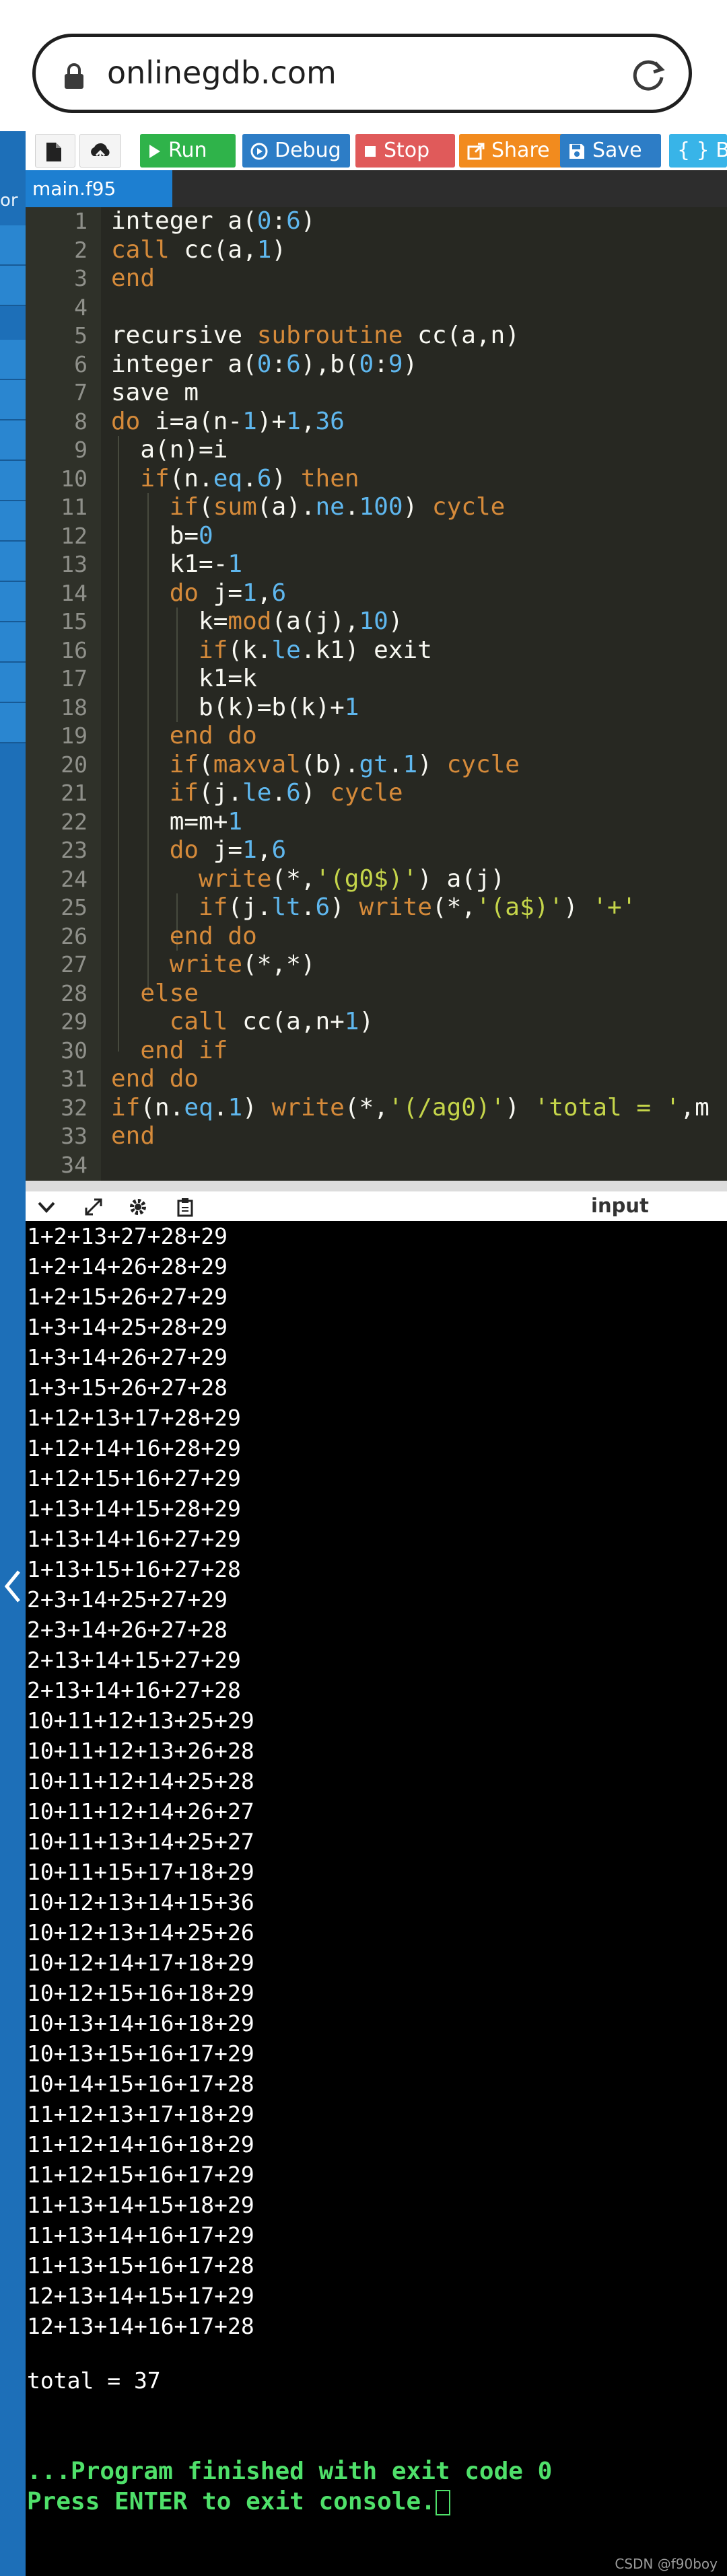 The width and height of the screenshot is (727, 2576). What do you see at coordinates (228, 422) in the screenshot?
I see `code-line: do i=a(n-1)+1,36` at bounding box center [228, 422].